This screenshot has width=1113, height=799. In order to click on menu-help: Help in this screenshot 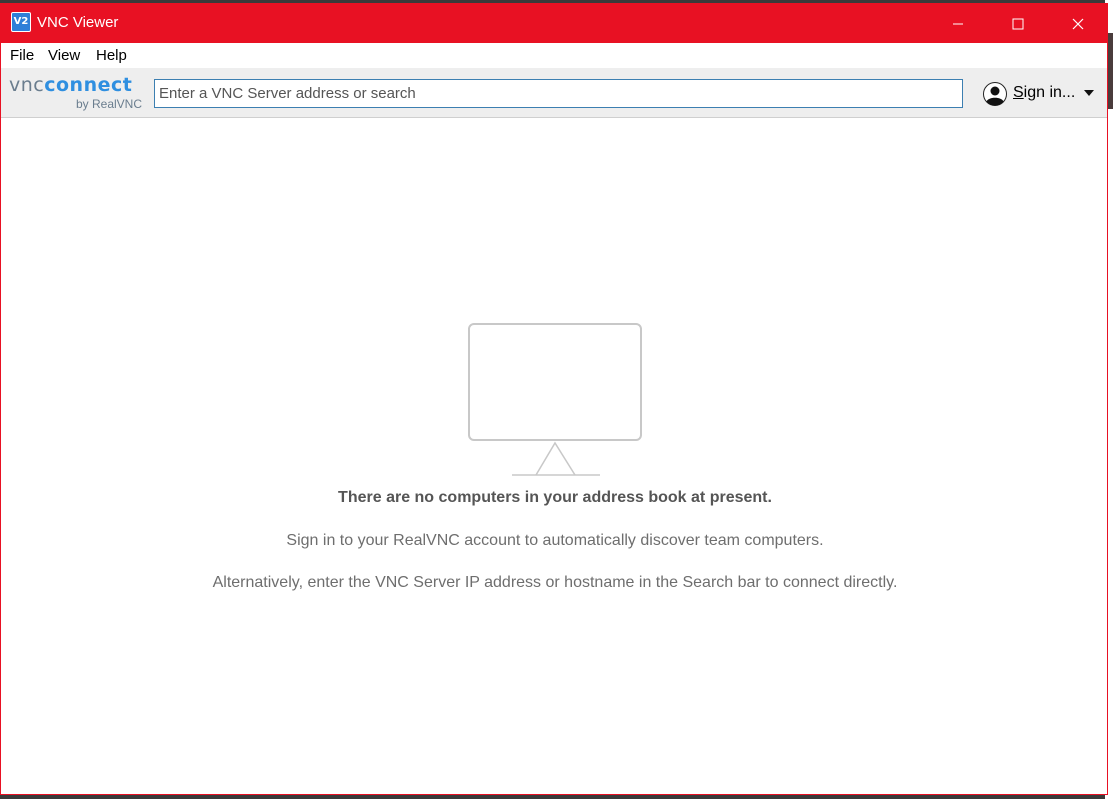, I will do `click(111, 55)`.